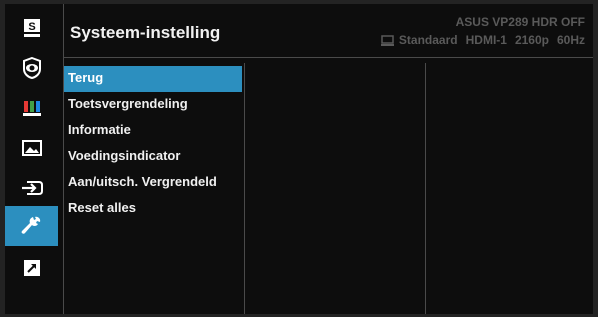 This screenshot has height=317, width=598. I want to click on shortcut-arrow-icon, so click(31, 268).